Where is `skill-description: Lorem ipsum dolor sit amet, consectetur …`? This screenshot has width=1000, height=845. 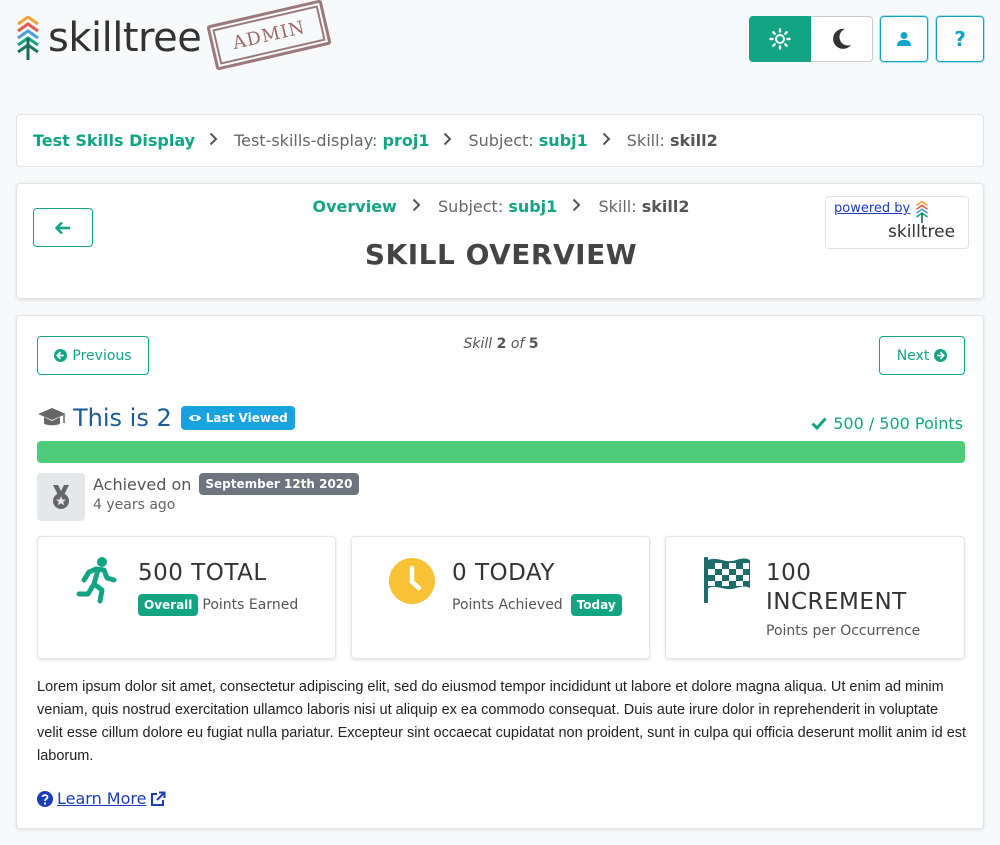 skill-description: Lorem ipsum dolor sit amet, consectetur … is located at coordinates (502, 721).